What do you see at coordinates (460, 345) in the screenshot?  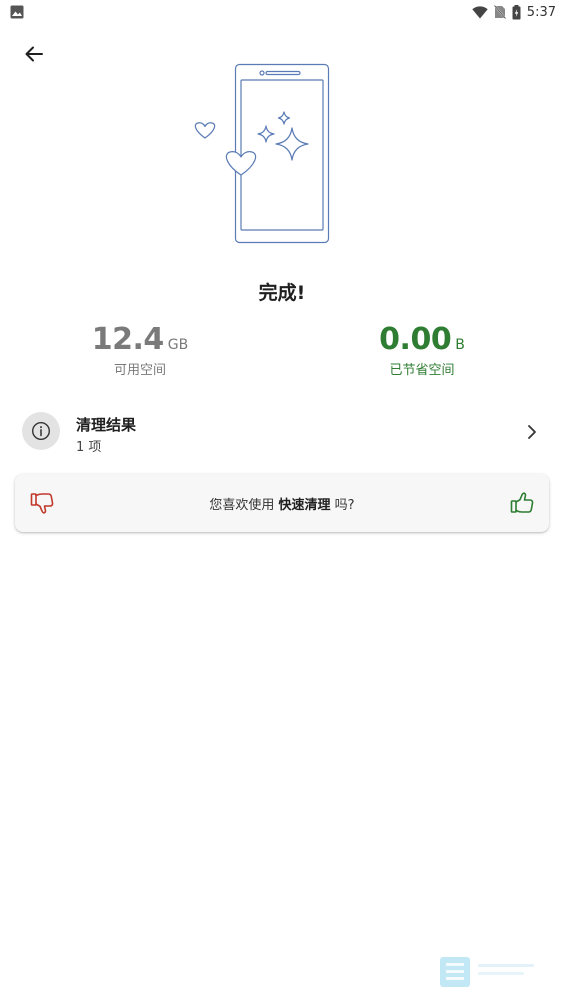 I see `saved-space-unit: B` at bounding box center [460, 345].